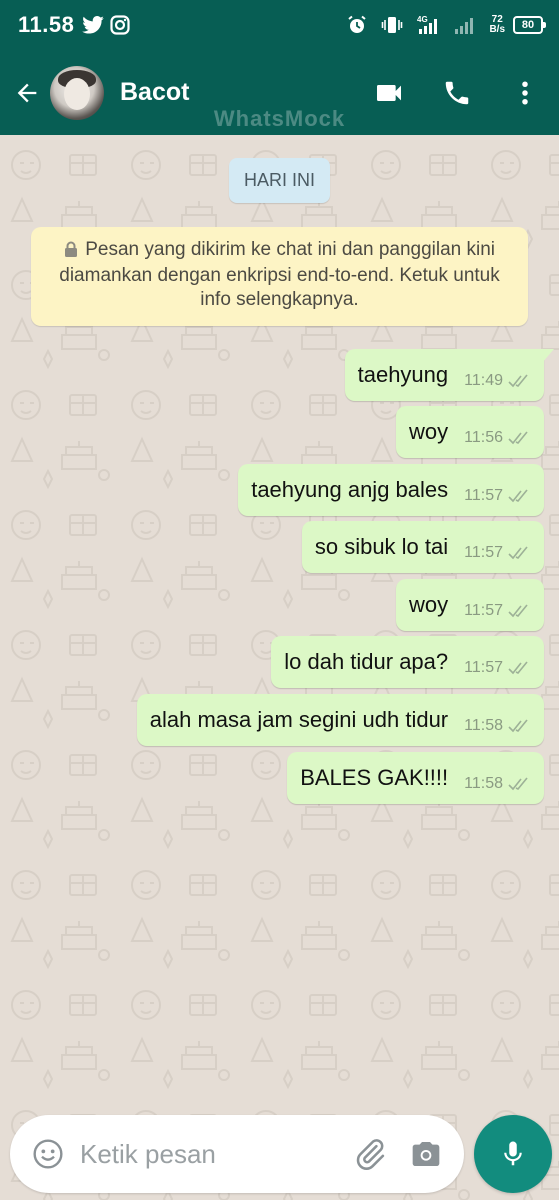 This screenshot has width=559, height=1200. I want to click on voice-record-button, so click(513, 1154).